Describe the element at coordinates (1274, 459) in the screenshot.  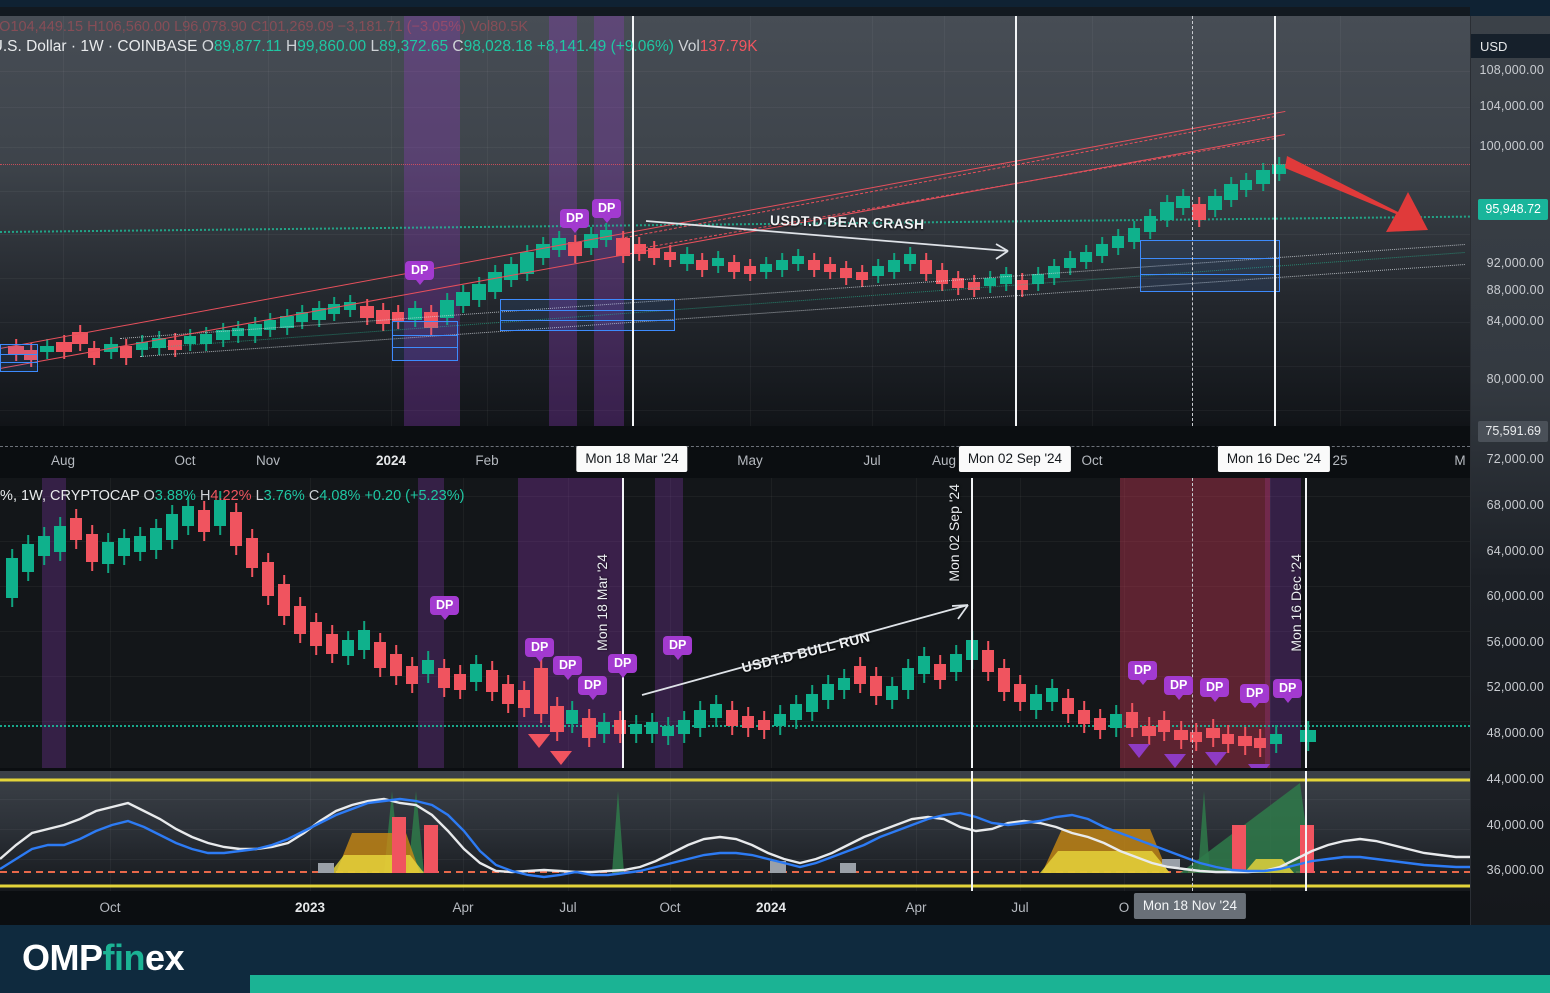
I see `time-badge-top-2: Mon 16 Dec '24` at that location.